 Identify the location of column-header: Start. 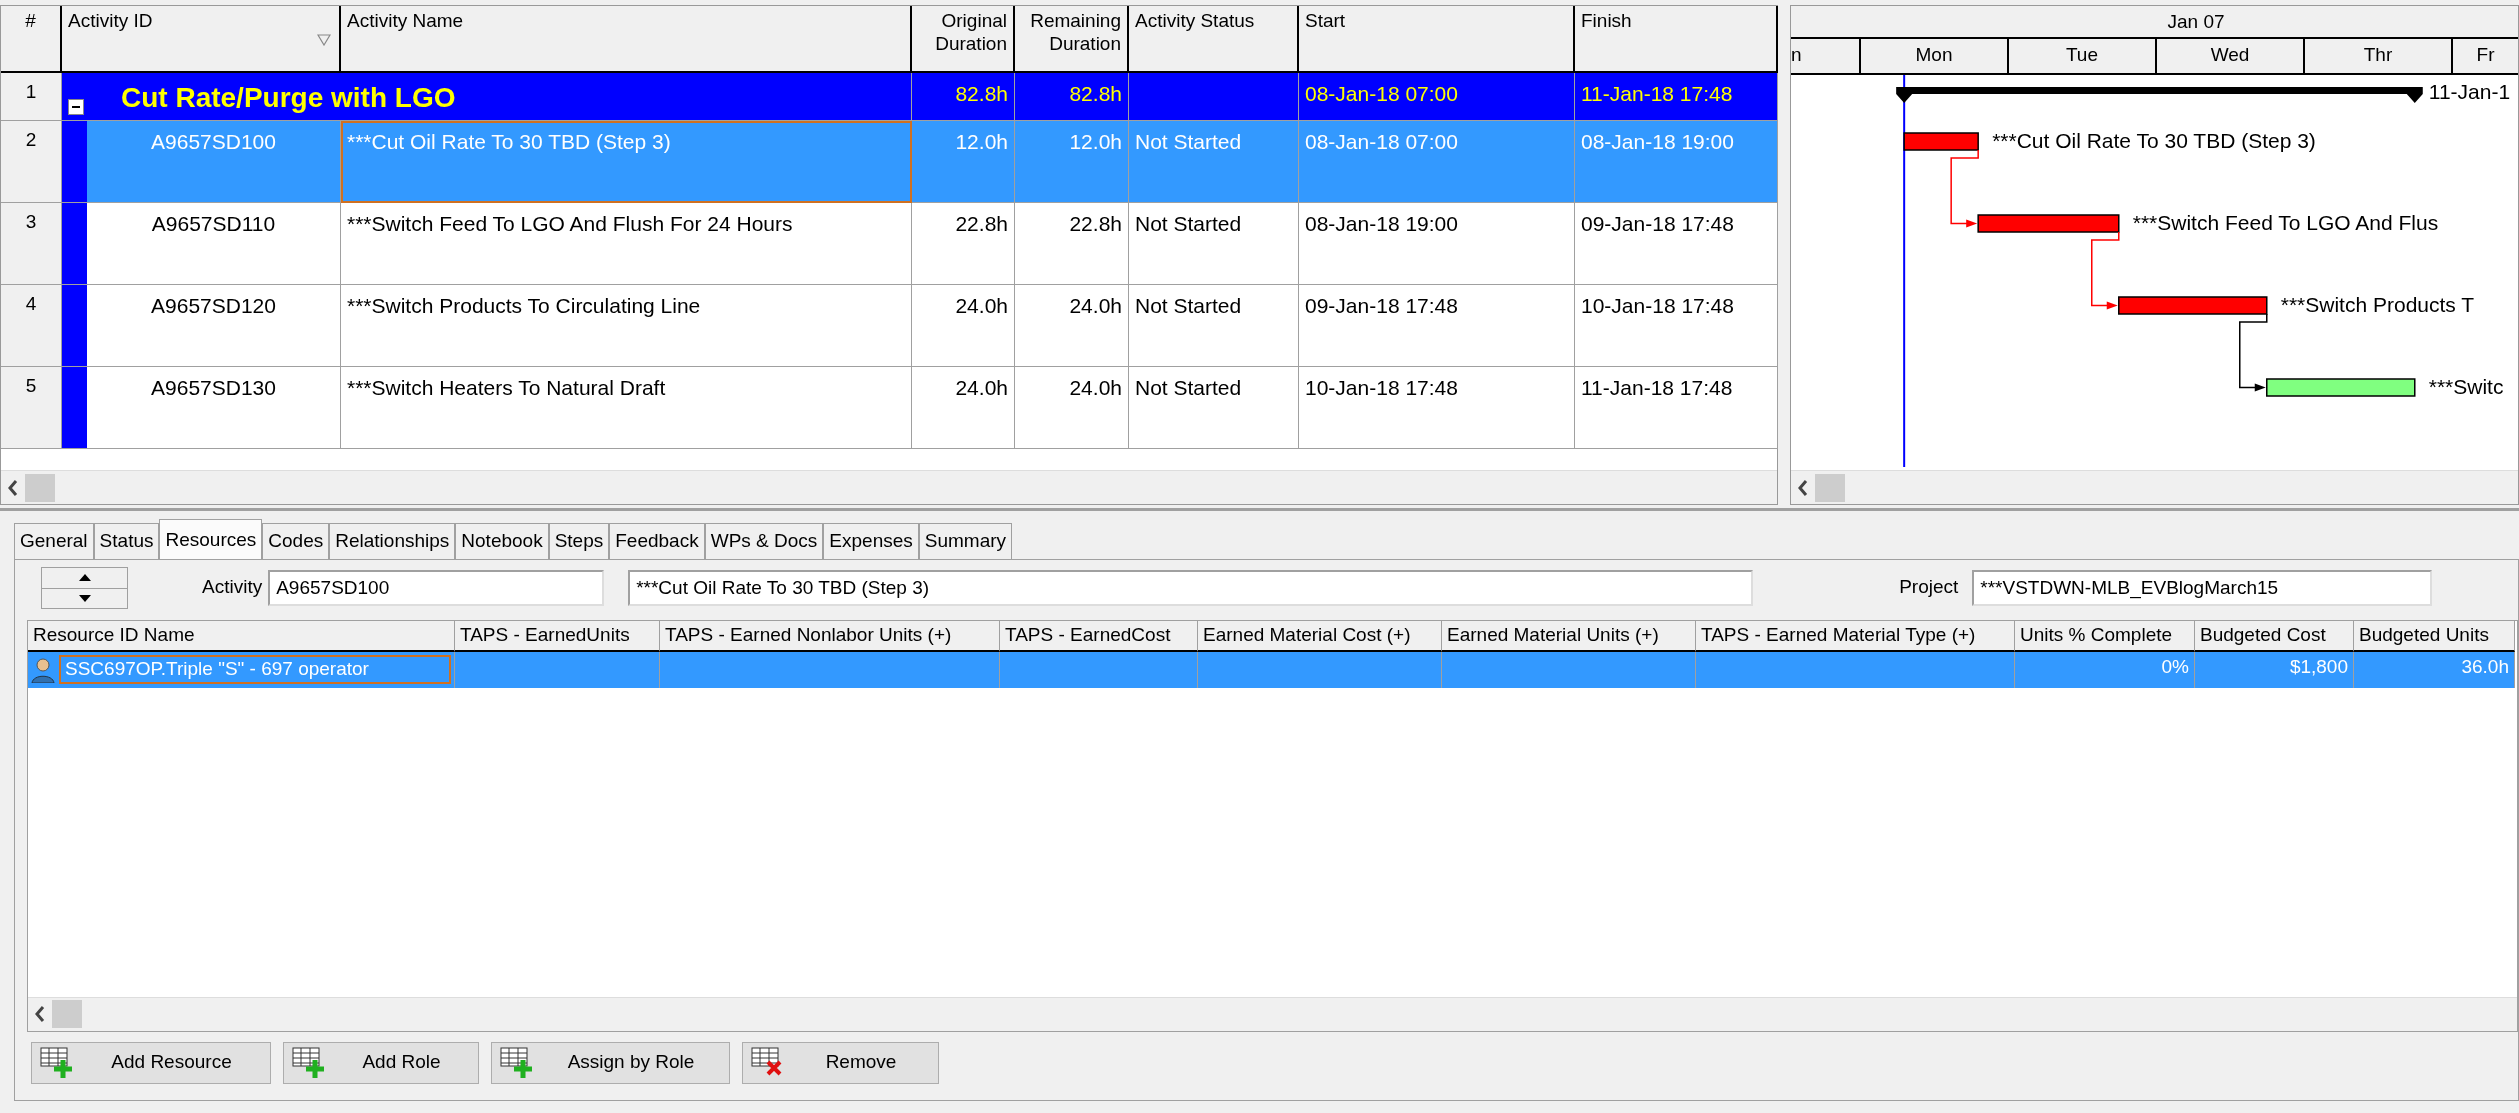
(1437, 39).